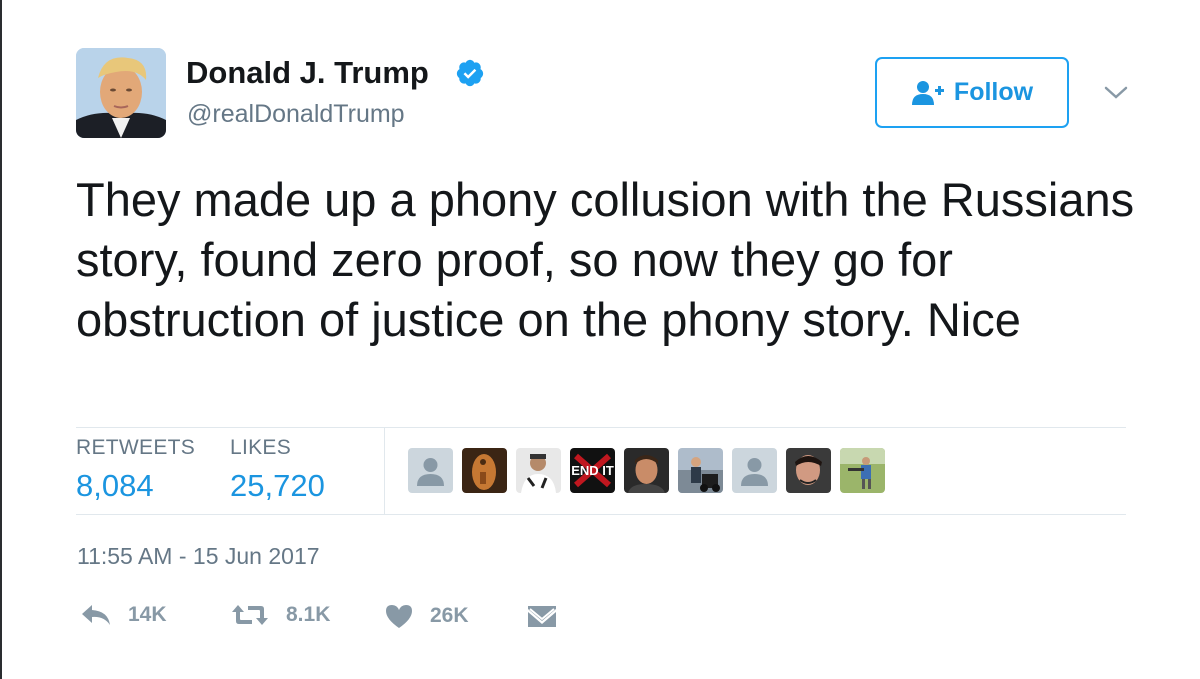 This screenshot has height=679, width=1200. I want to click on svg-text: END IT, so click(592, 470).